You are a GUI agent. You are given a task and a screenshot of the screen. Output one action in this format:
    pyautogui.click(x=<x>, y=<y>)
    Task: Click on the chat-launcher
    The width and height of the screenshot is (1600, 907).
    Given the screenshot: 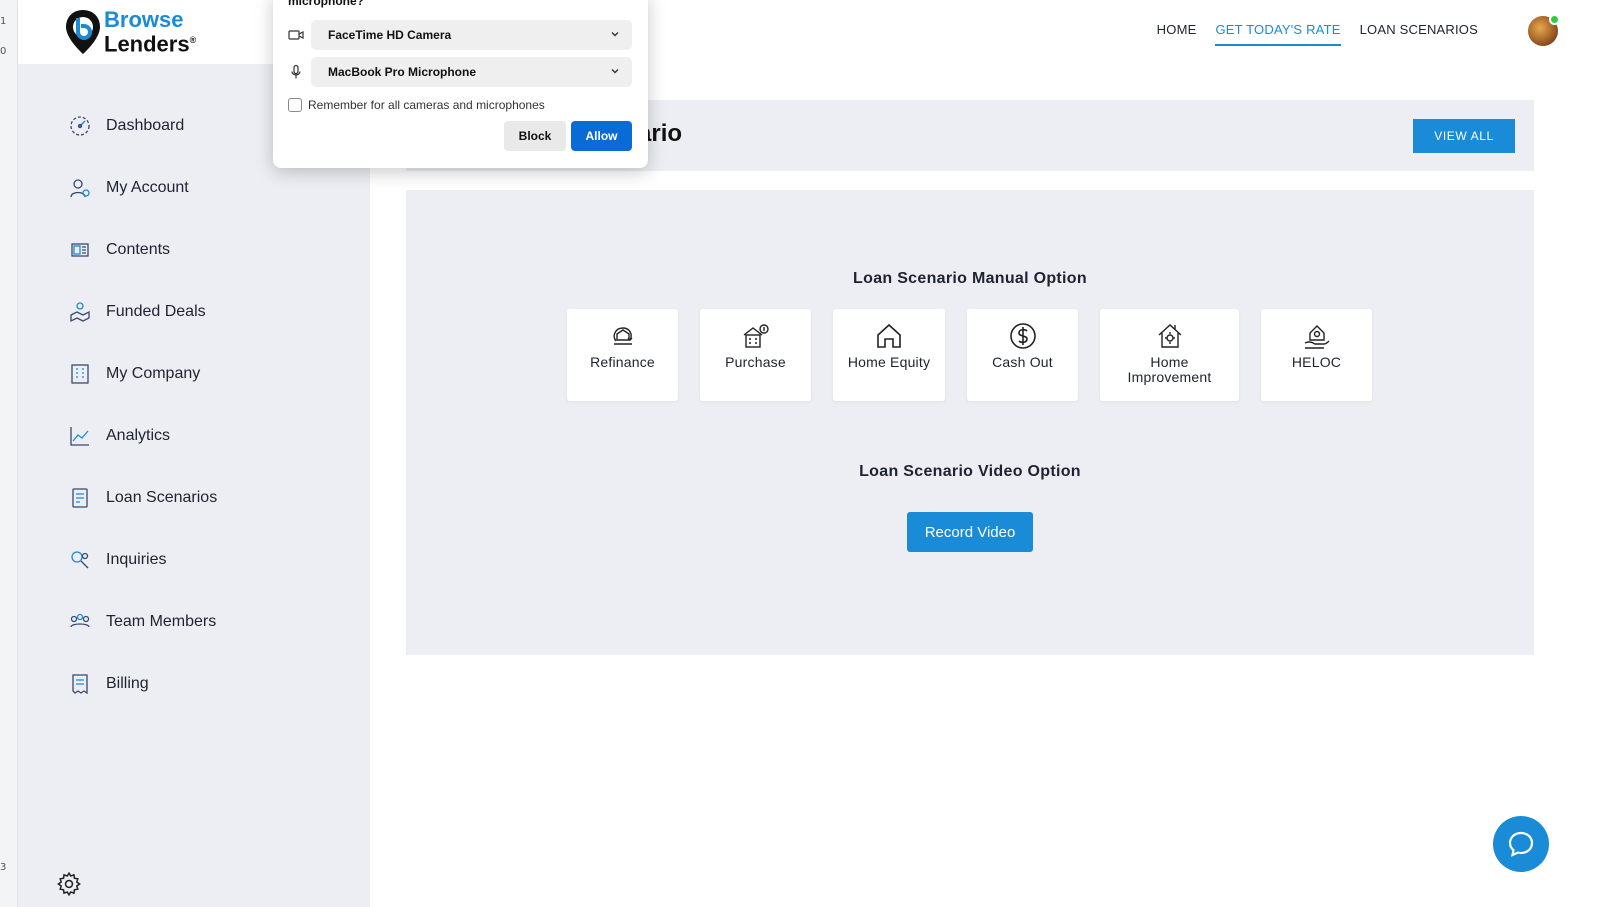 What is the action you would take?
    pyautogui.click(x=1521, y=844)
    